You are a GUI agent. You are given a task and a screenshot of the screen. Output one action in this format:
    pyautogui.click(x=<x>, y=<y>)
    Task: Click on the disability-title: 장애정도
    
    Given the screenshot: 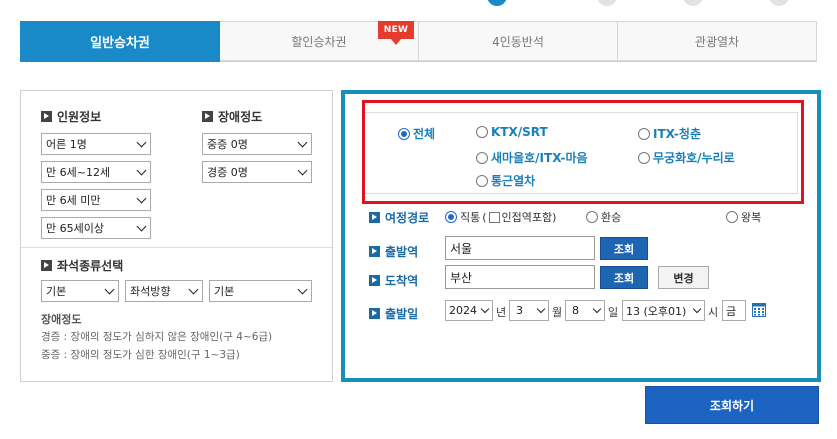 What is the action you would take?
    pyautogui.click(x=232, y=116)
    